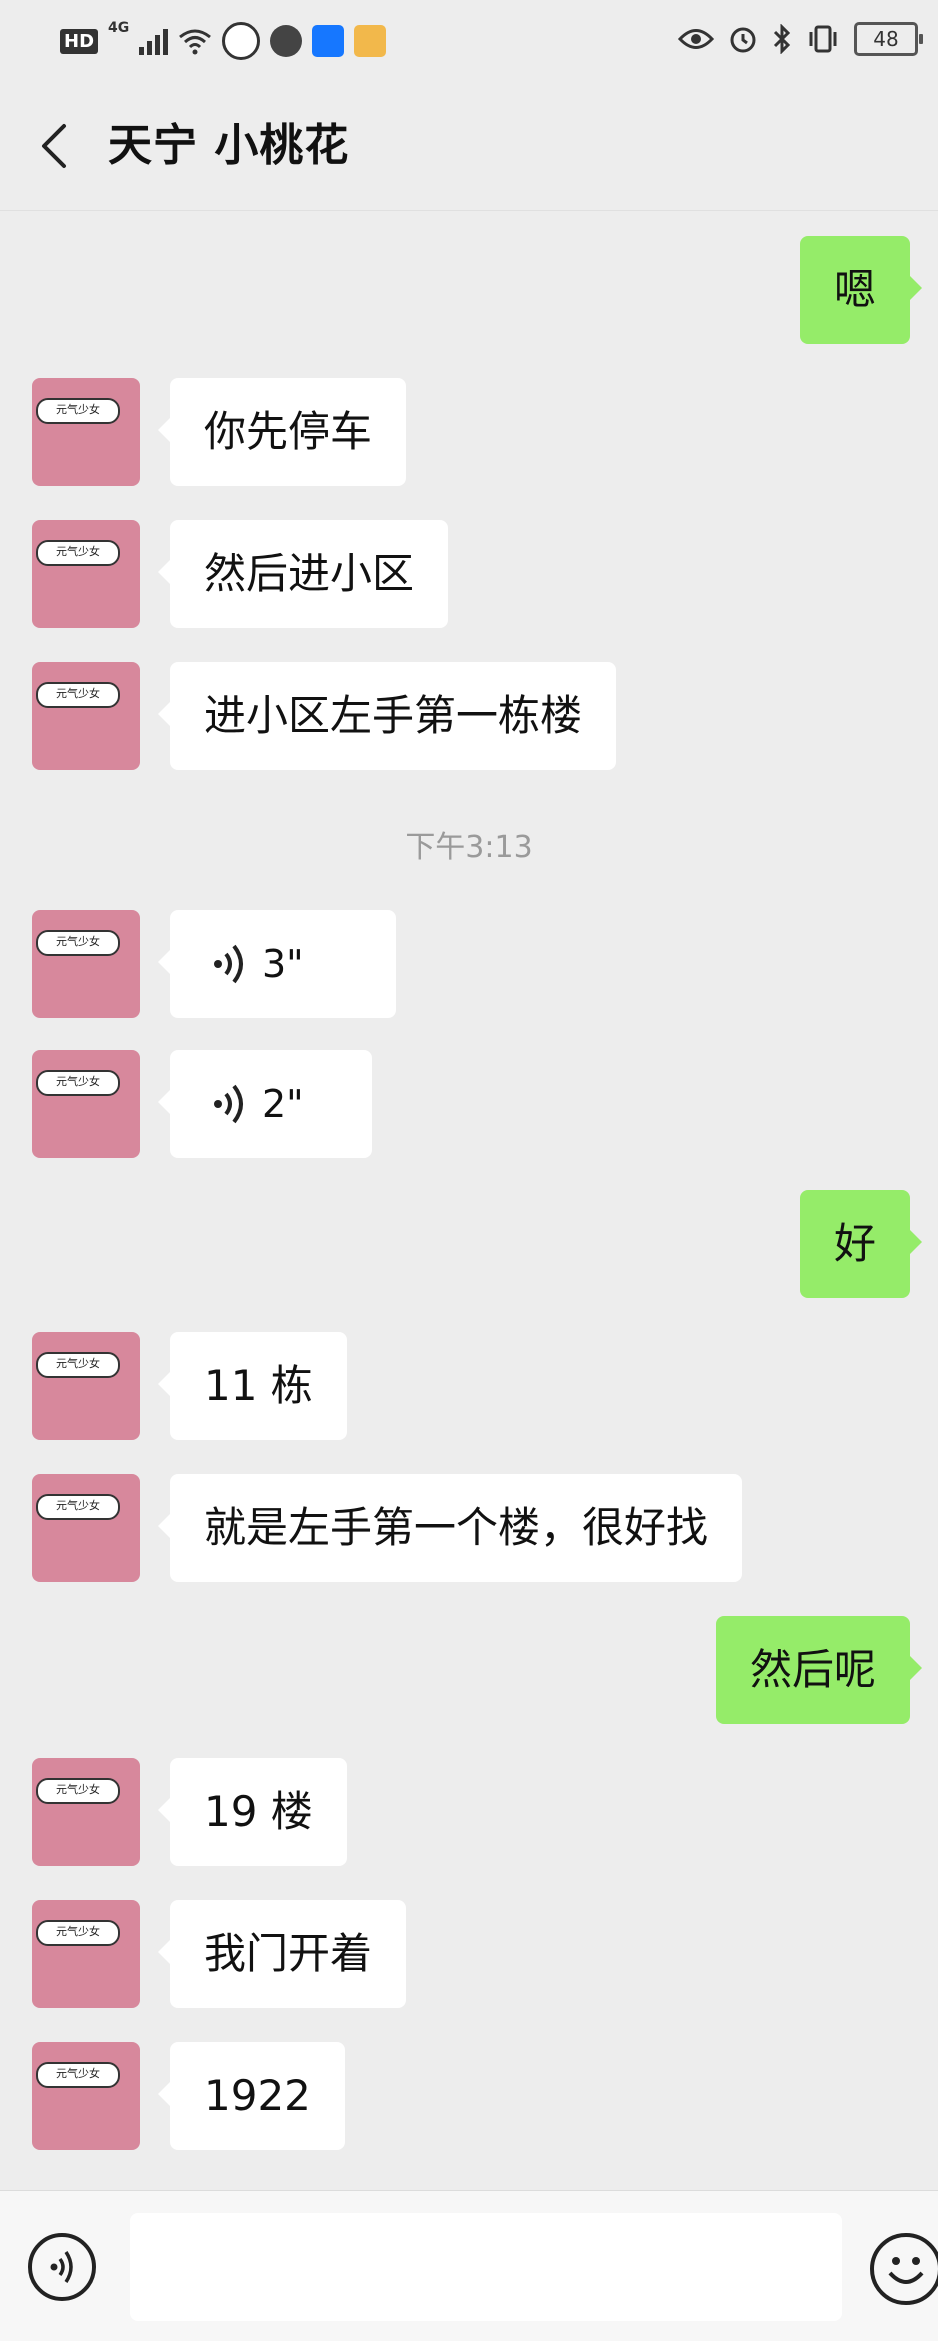 This screenshot has width=938, height=2341. What do you see at coordinates (79, 41) in the screenshot?
I see `hd-badge: HD` at bounding box center [79, 41].